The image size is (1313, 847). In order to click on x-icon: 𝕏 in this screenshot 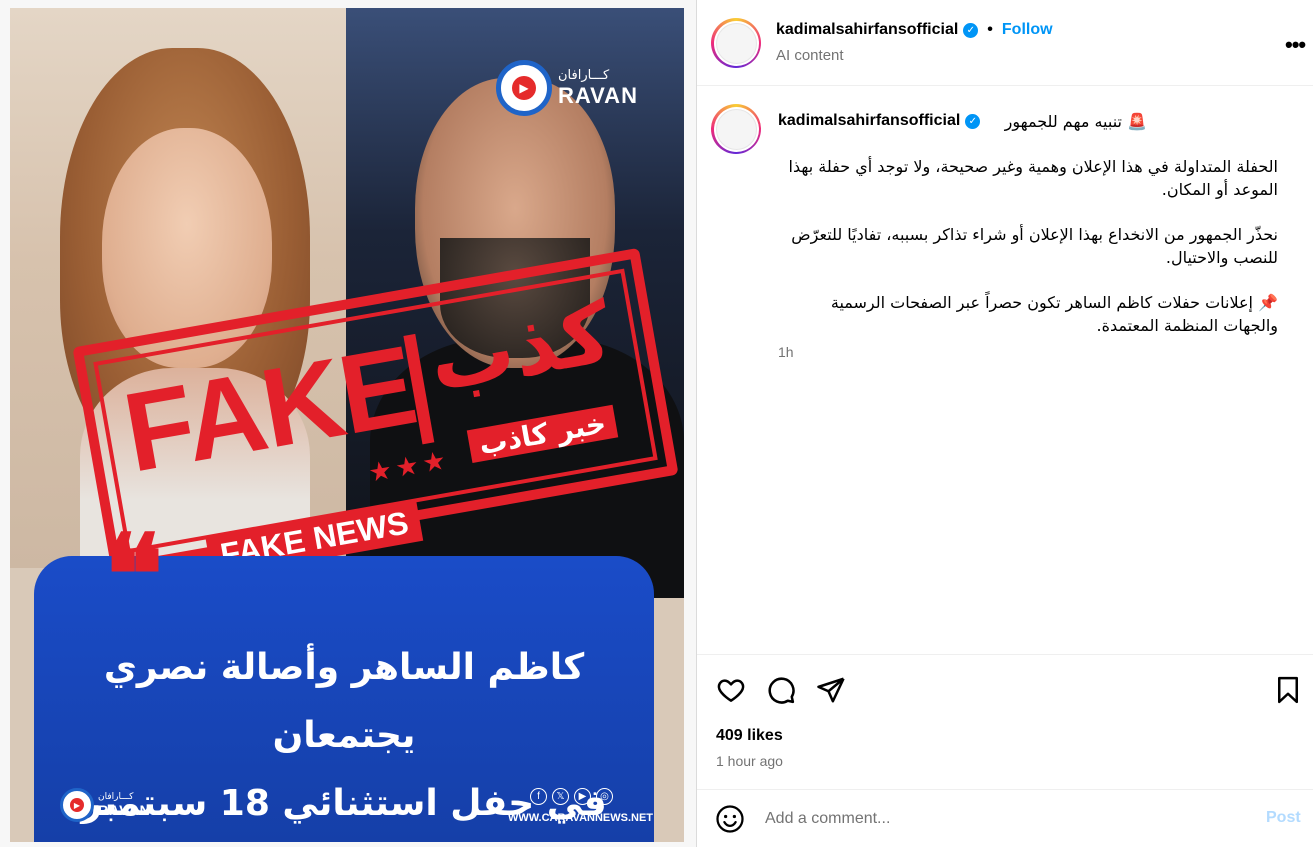, I will do `click(560, 796)`.